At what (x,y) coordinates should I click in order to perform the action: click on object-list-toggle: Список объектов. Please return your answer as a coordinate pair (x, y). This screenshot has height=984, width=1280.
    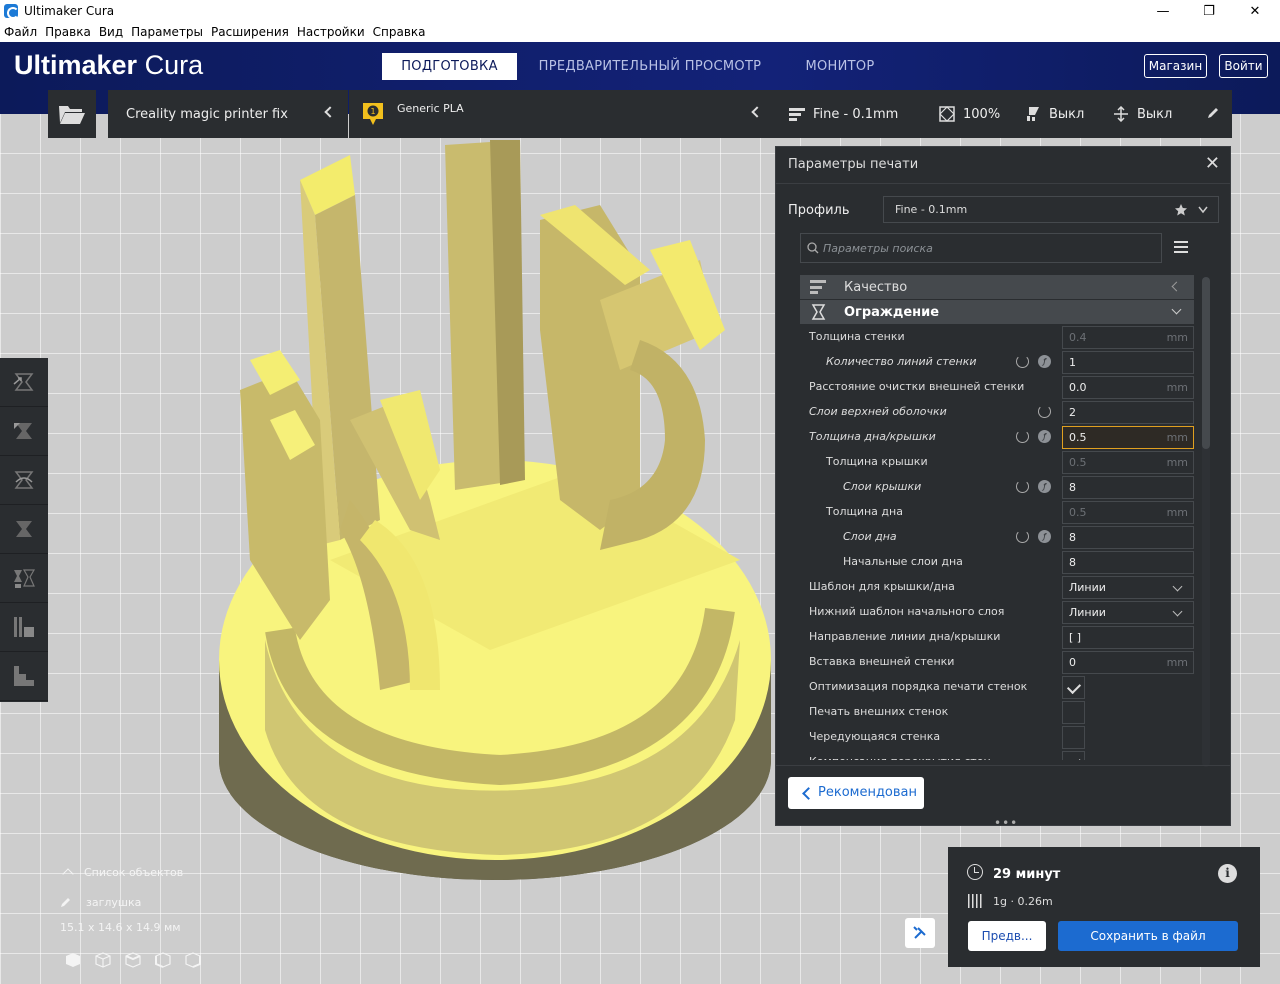
    Looking at the image, I should click on (121, 873).